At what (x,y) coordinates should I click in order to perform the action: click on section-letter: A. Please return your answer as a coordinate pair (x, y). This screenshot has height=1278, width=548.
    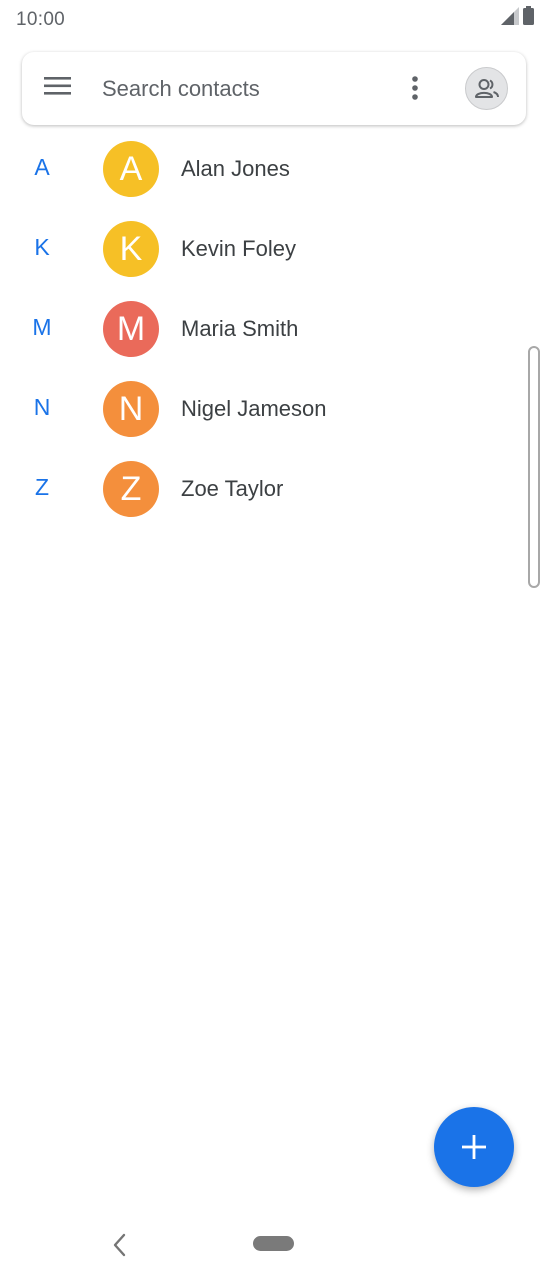
    Looking at the image, I should click on (42, 167).